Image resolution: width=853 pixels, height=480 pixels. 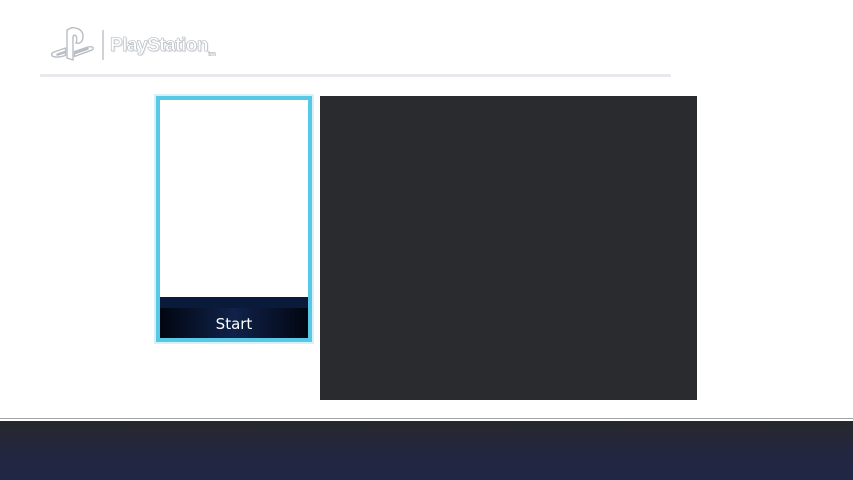 I want to click on tile-caption: Start, so click(x=234, y=323).